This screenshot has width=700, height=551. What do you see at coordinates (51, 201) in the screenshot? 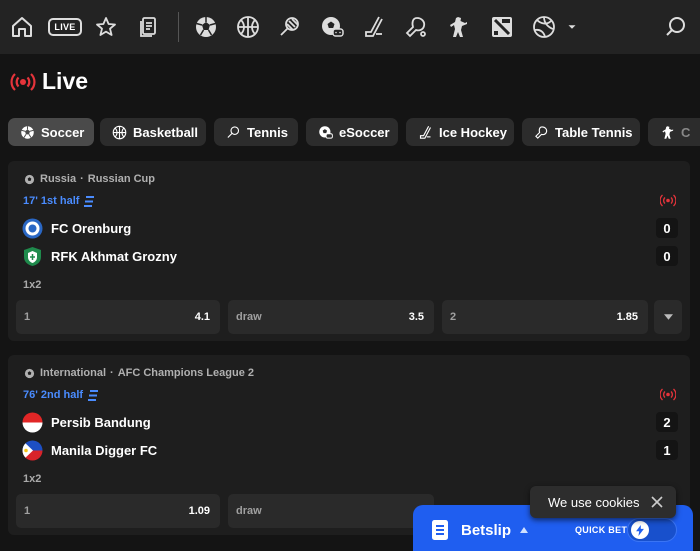
I see `match-time-text: 17' 1st half` at bounding box center [51, 201].